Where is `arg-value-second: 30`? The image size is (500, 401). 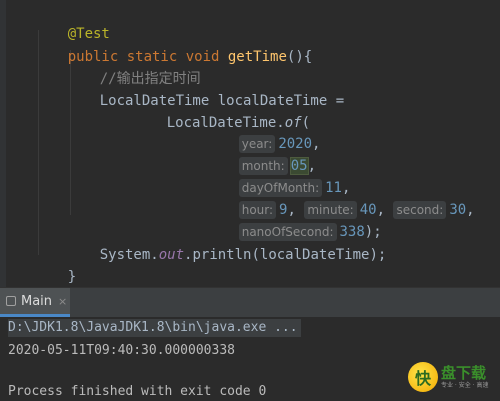 arg-value-second: 30 is located at coordinates (458, 210).